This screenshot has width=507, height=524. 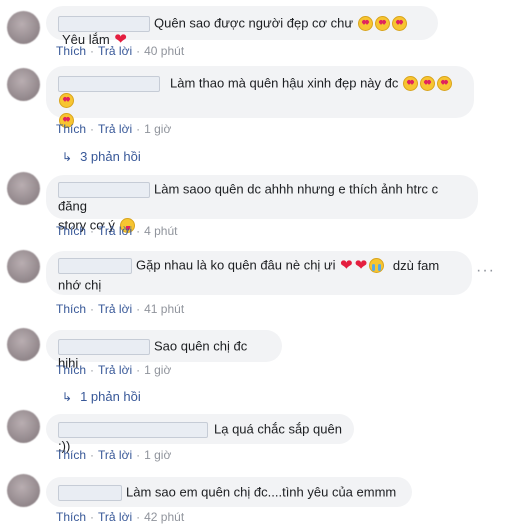 I want to click on crying-face-icon, so click(x=377, y=266).